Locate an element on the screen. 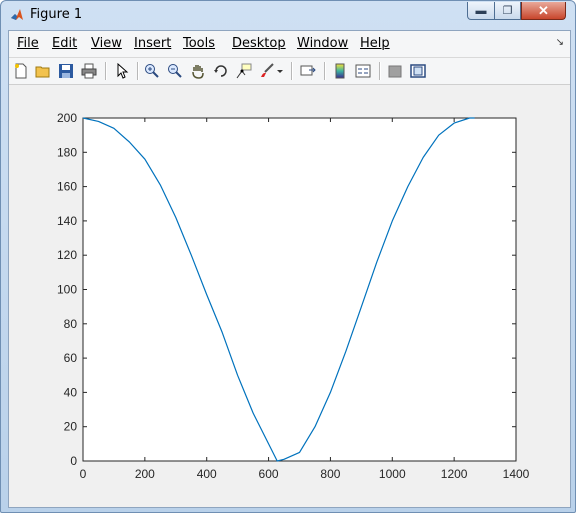 This screenshot has width=576, height=513. edit-plot-button is located at coordinates (122, 71).